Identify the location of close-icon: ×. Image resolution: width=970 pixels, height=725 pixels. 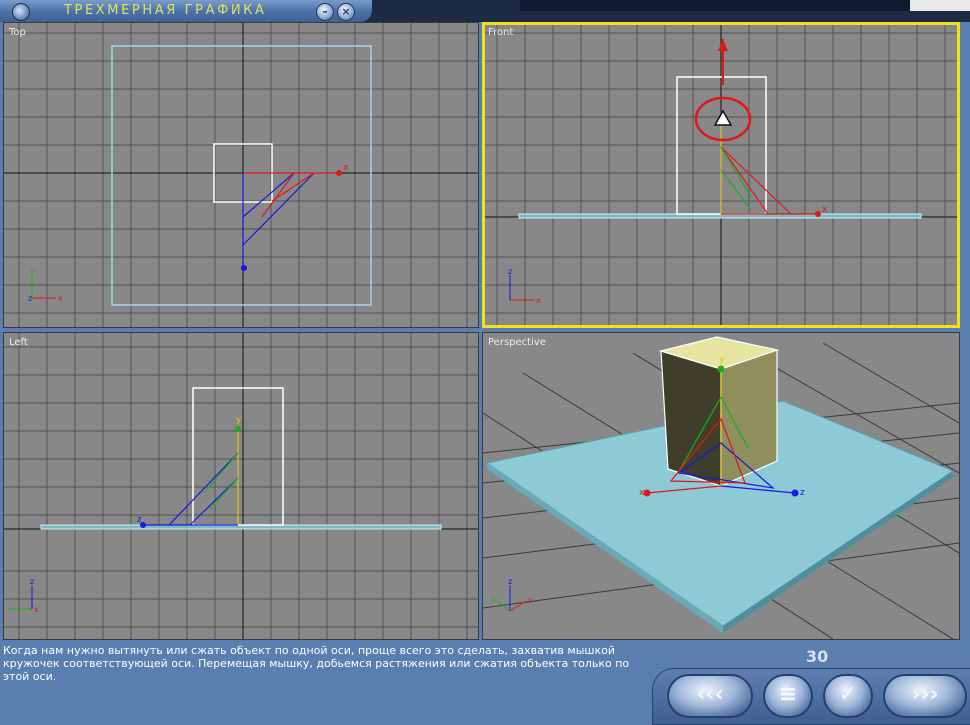
(346, 11).